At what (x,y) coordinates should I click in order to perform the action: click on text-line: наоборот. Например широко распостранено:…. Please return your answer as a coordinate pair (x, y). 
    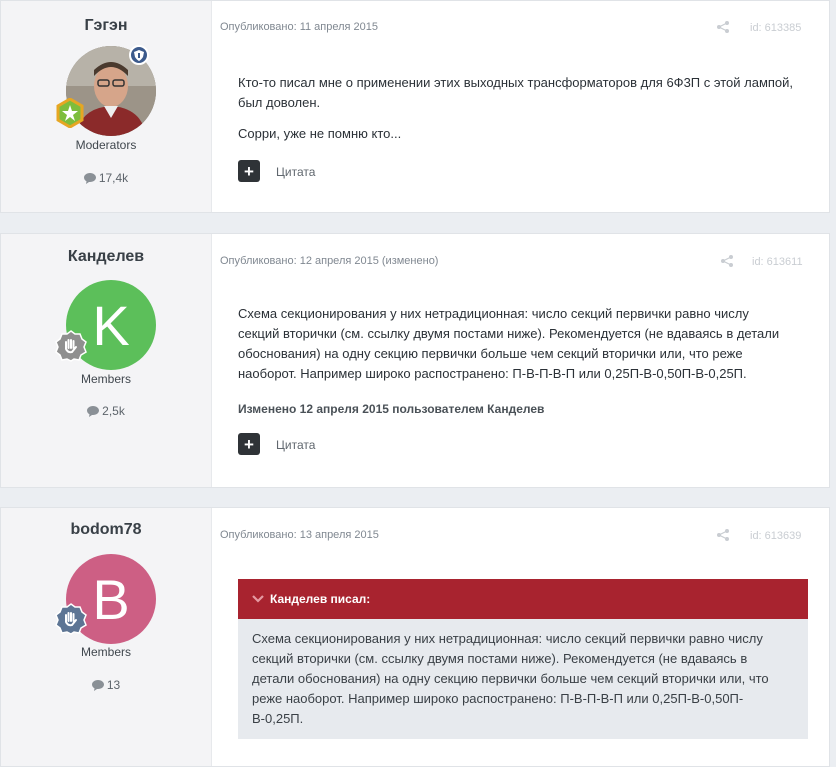
    Looking at the image, I should click on (492, 373).